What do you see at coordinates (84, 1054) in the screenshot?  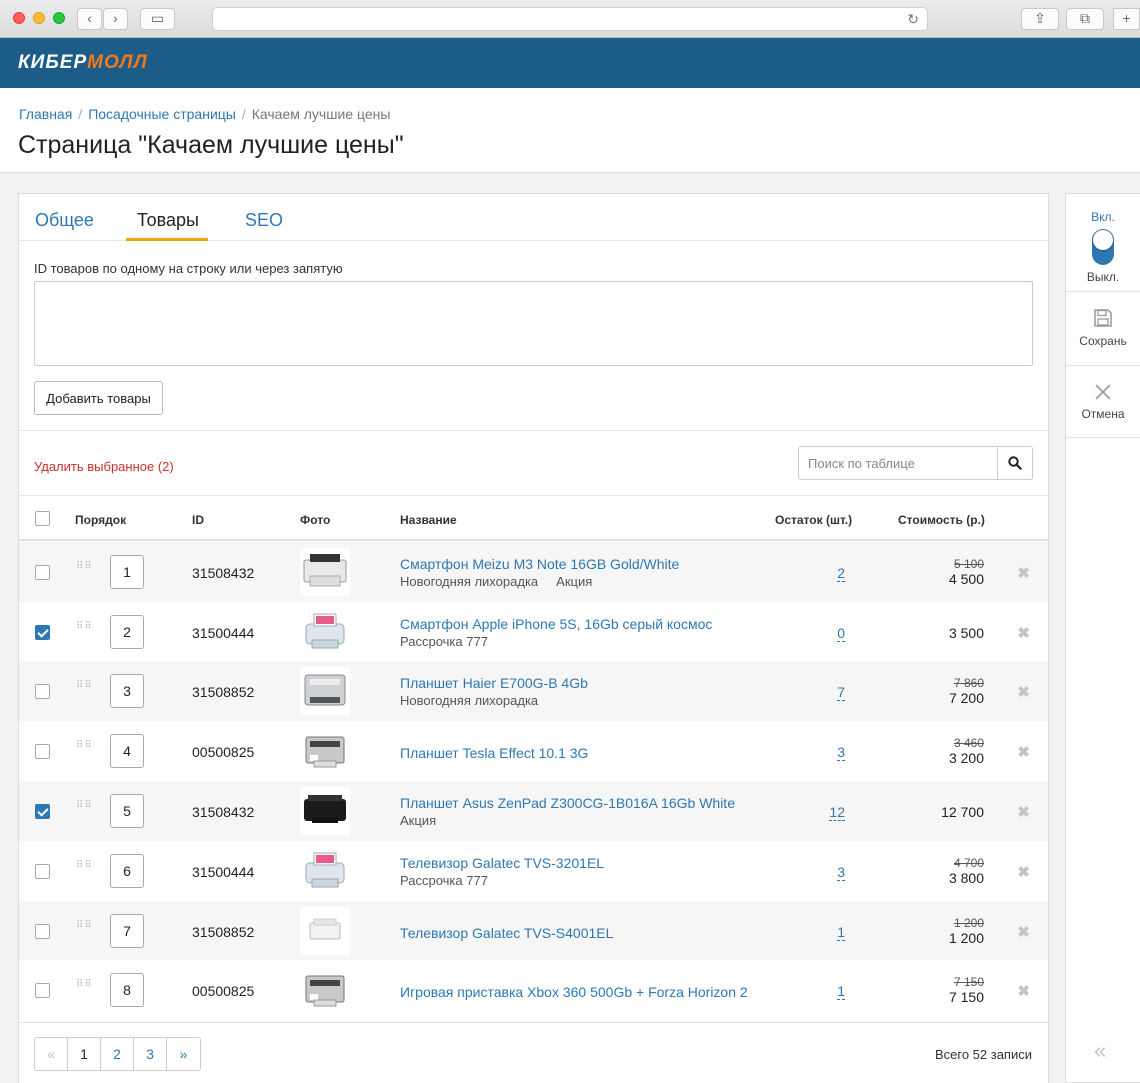 I see `page-1-button: 1` at bounding box center [84, 1054].